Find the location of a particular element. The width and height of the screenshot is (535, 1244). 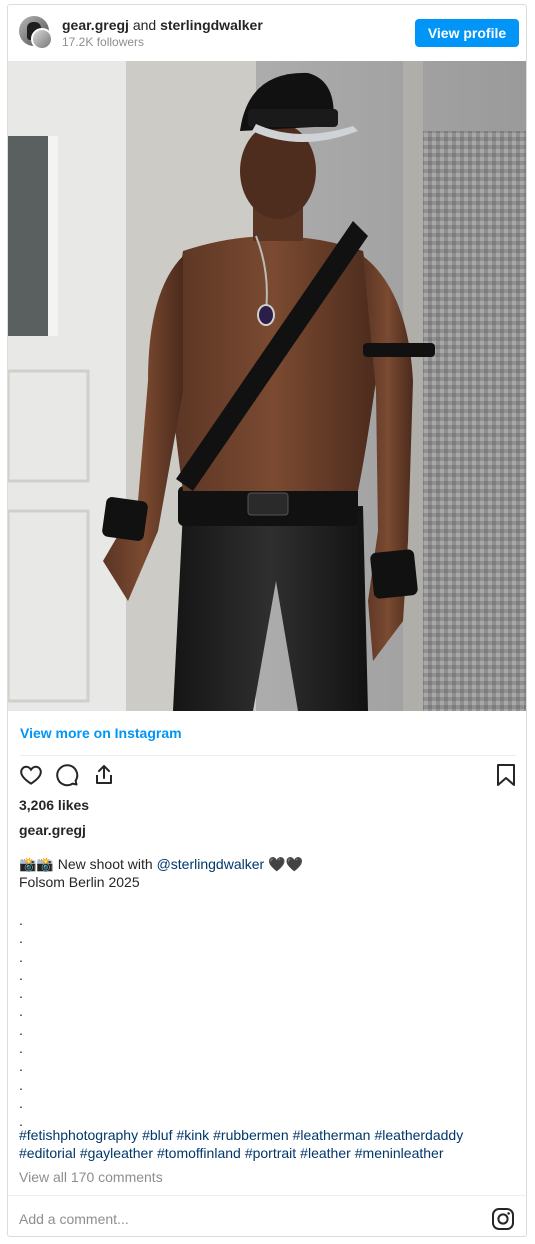

action-bar is located at coordinates (267, 778).